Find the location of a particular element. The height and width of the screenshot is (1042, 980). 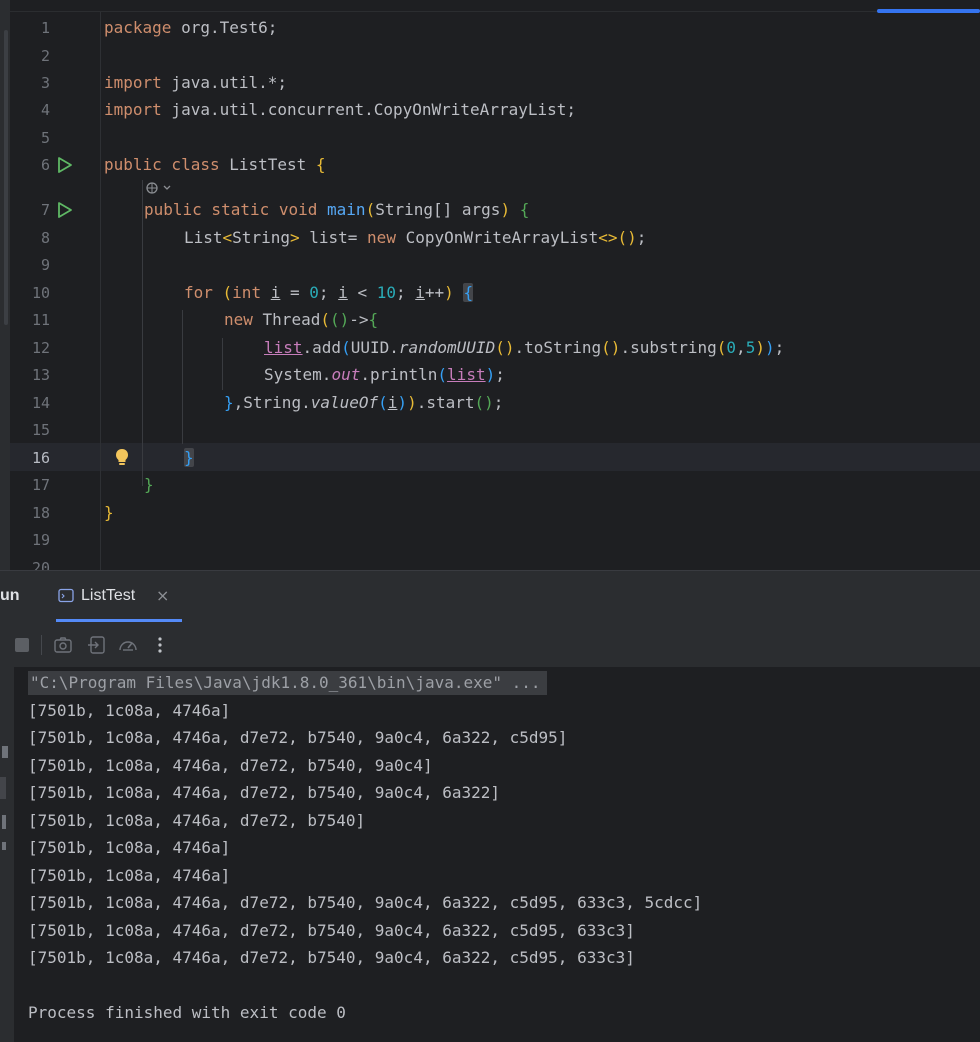

exit-message: Process finished with exit code 0 is located at coordinates (187, 1012).